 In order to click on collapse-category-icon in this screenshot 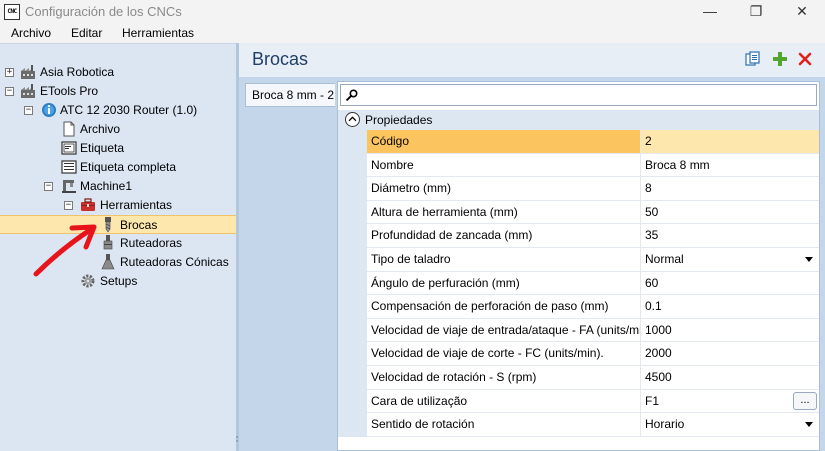, I will do `click(352, 119)`.